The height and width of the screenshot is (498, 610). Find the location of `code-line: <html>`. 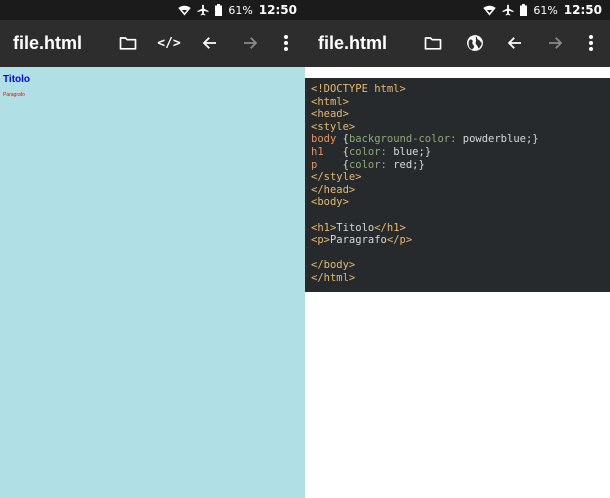

code-line: <html> is located at coordinates (330, 101).